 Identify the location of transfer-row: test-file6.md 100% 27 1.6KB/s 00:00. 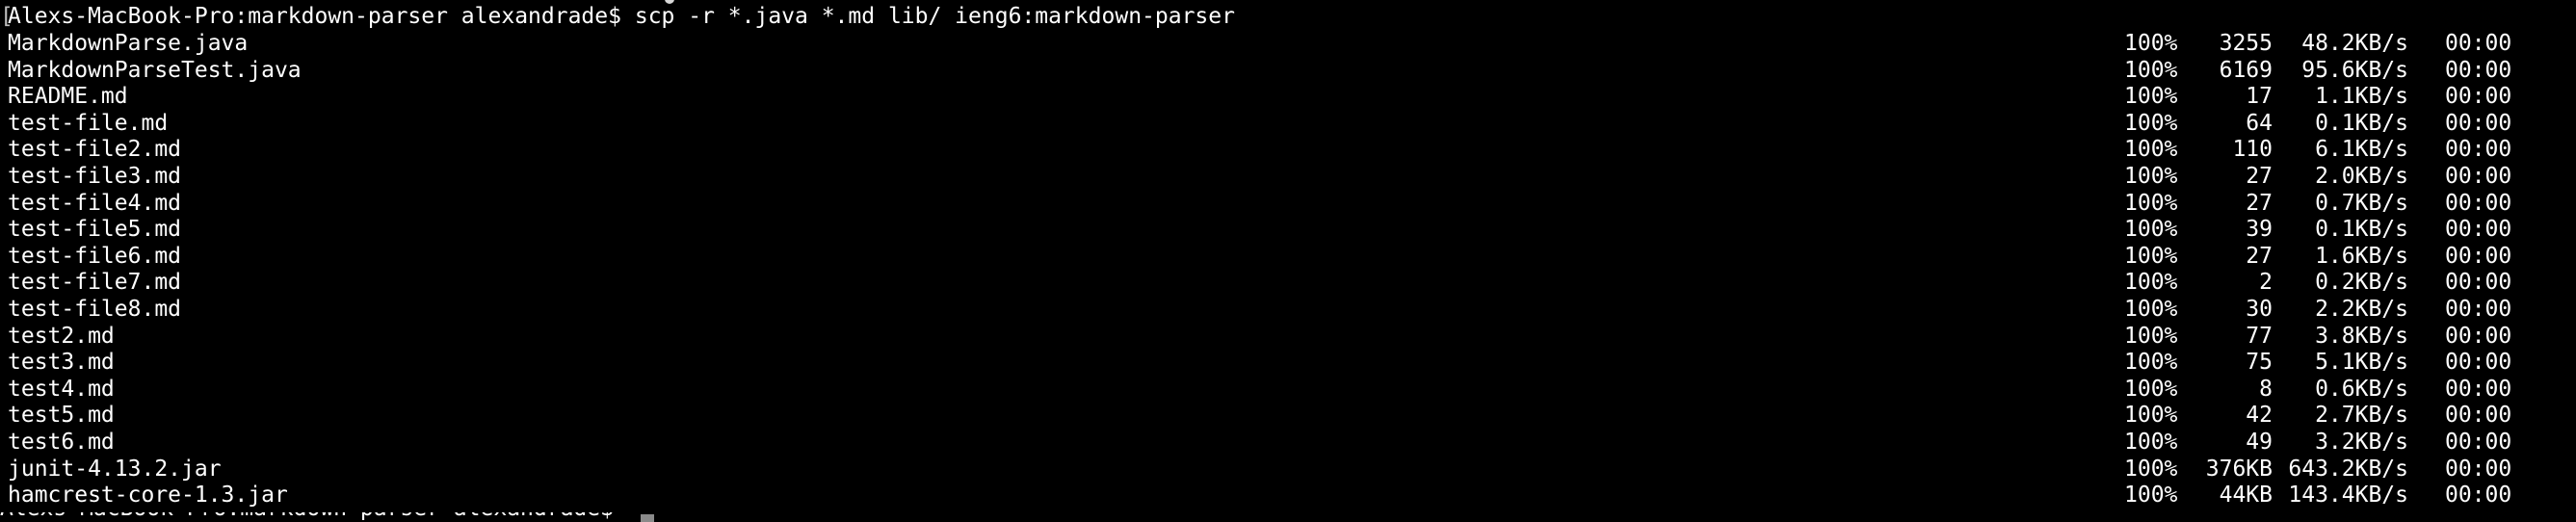
(1288, 256).